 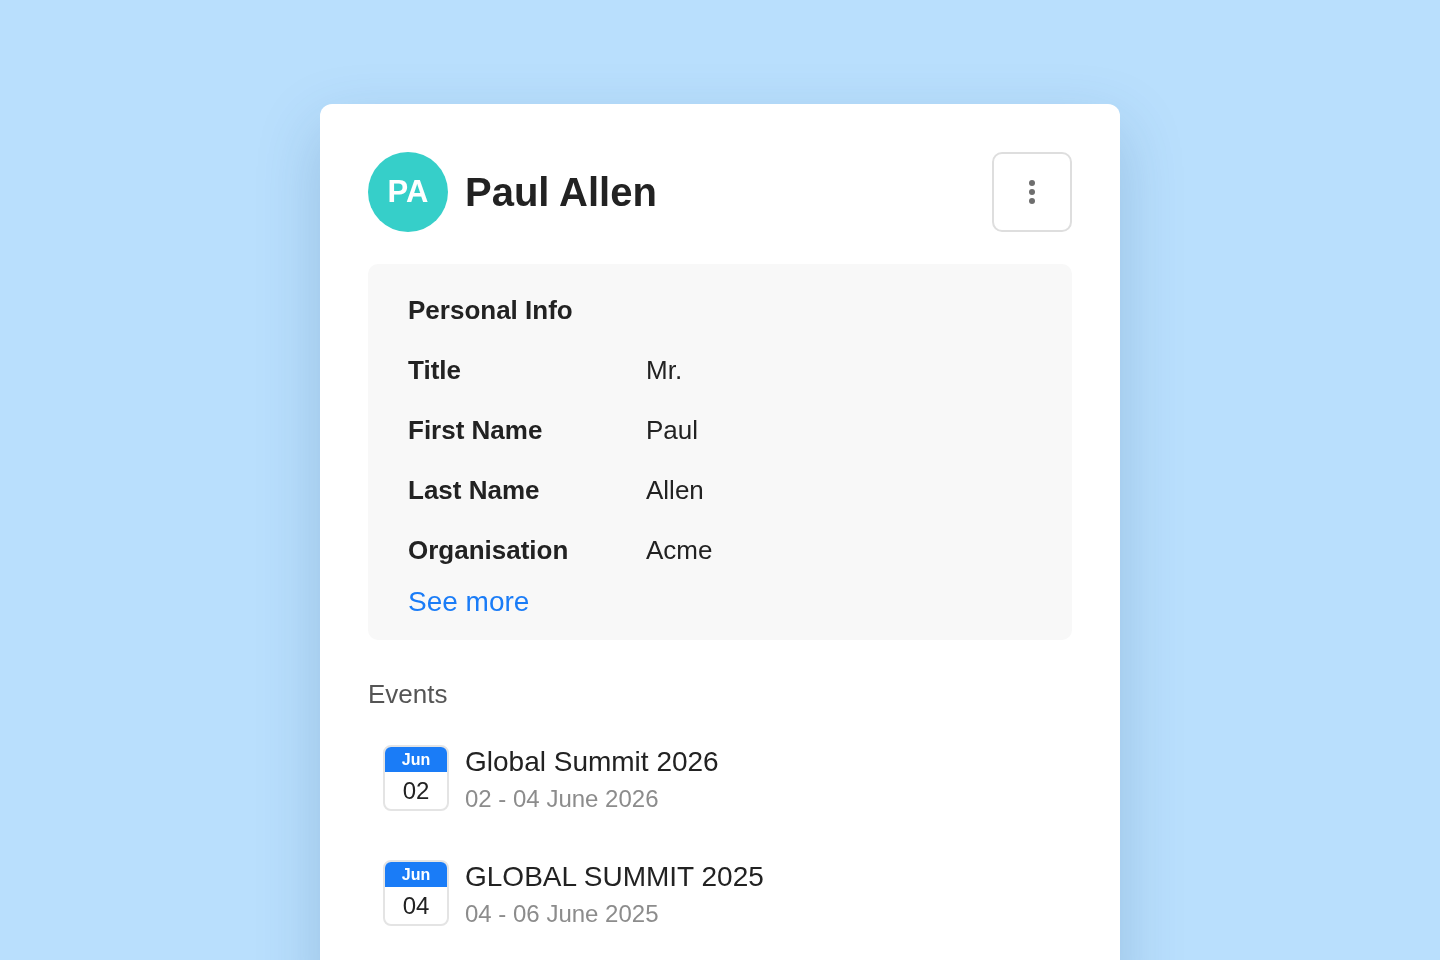 I want to click on see-more-link: See more, so click(x=469, y=602).